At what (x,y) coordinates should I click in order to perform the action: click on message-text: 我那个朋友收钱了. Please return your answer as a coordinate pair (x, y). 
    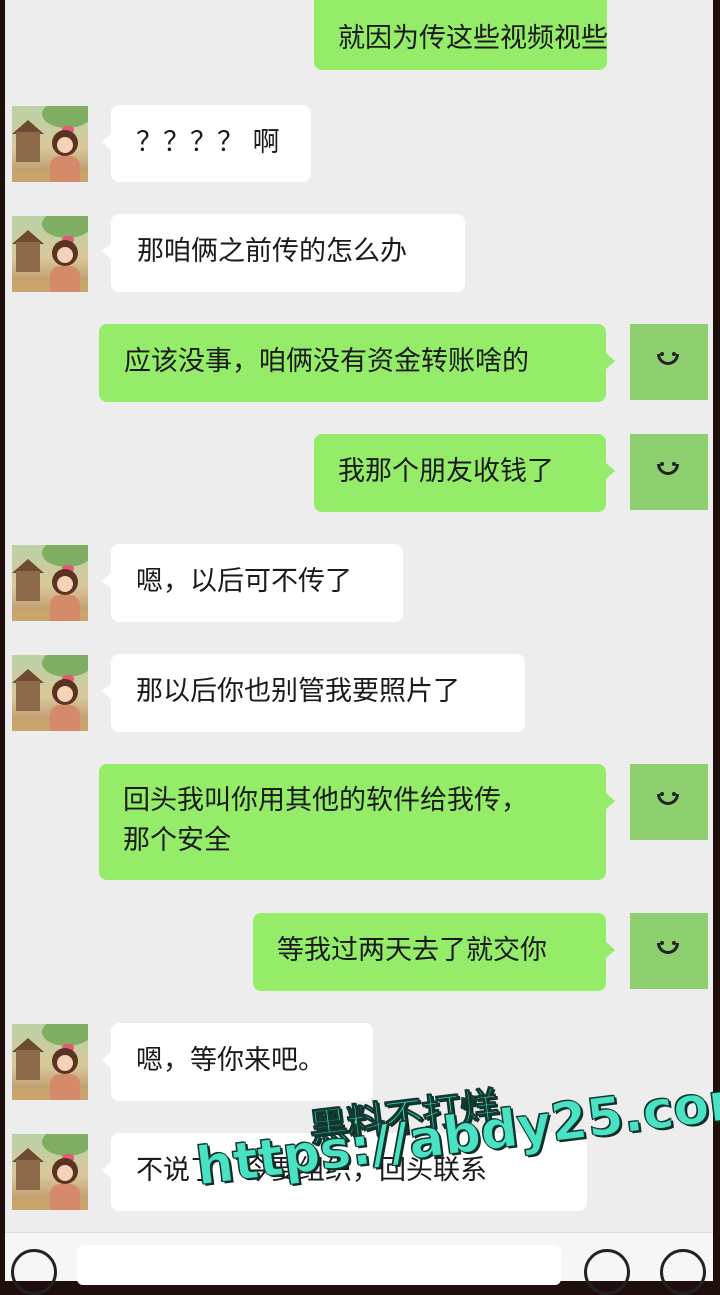
    Looking at the image, I should click on (446, 471).